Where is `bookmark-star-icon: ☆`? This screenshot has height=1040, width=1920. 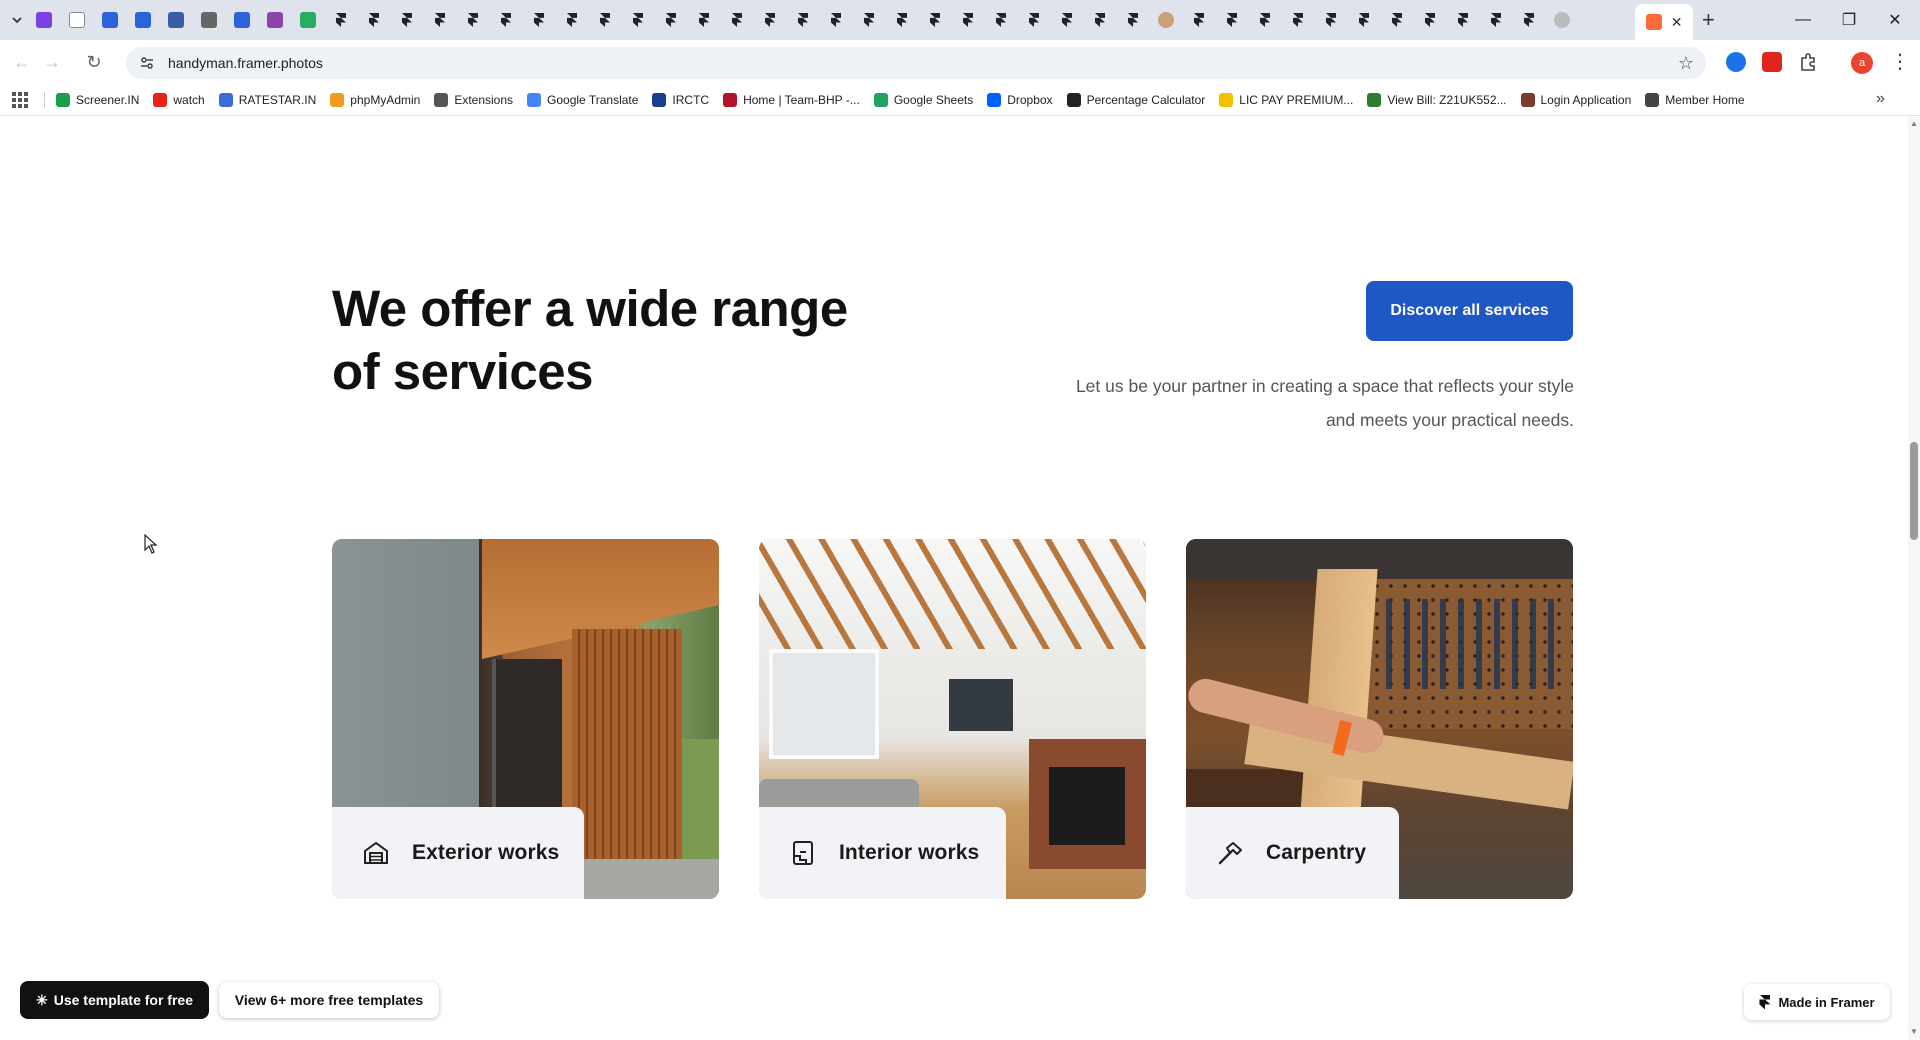 bookmark-star-icon: ☆ is located at coordinates (1686, 63).